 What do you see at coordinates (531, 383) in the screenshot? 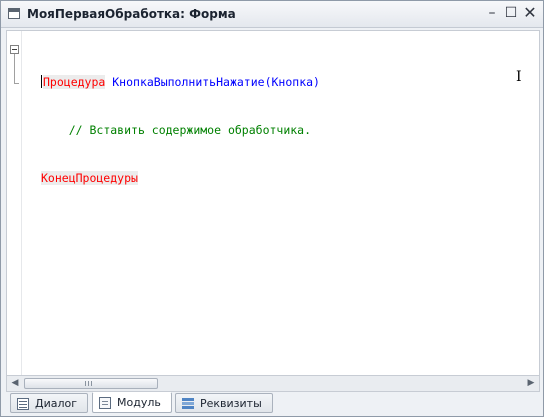
I see `scroll-right-arrow-icon: ▶` at bounding box center [531, 383].